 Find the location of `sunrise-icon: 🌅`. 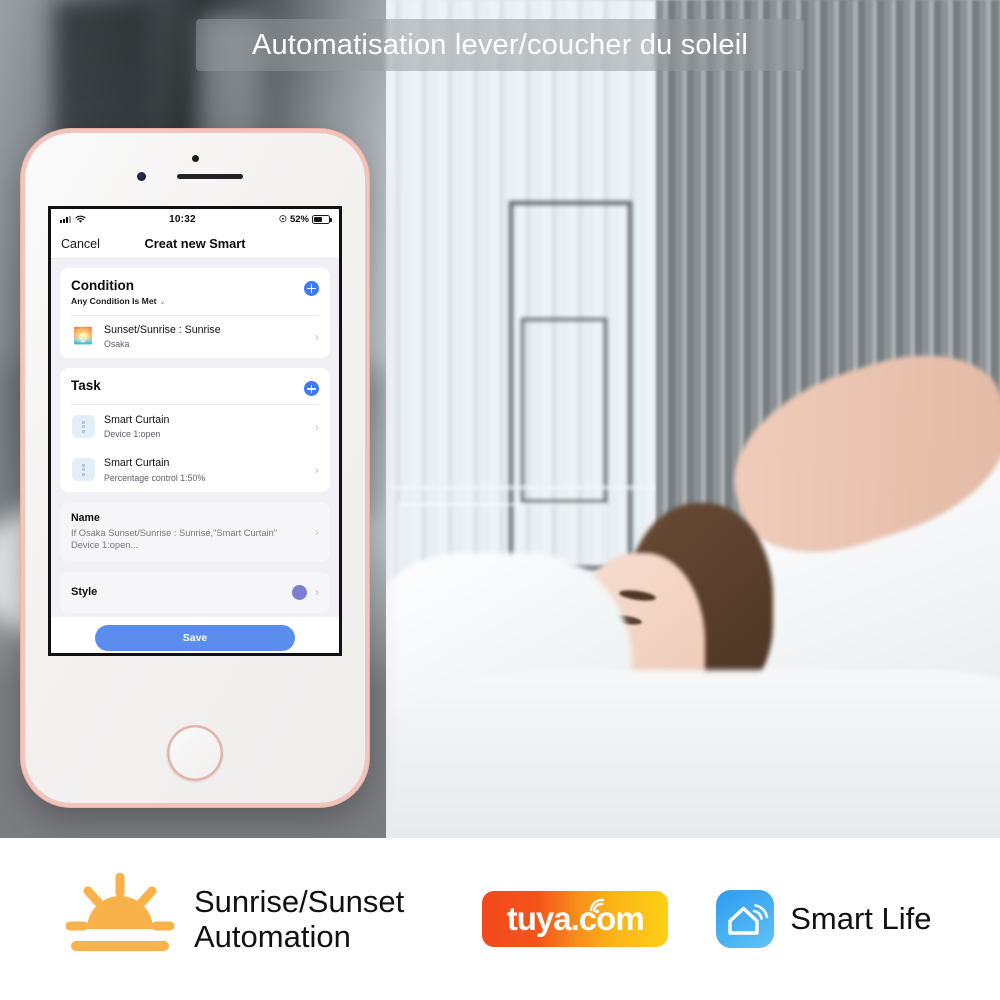

sunrise-icon: 🌅 is located at coordinates (83, 337).